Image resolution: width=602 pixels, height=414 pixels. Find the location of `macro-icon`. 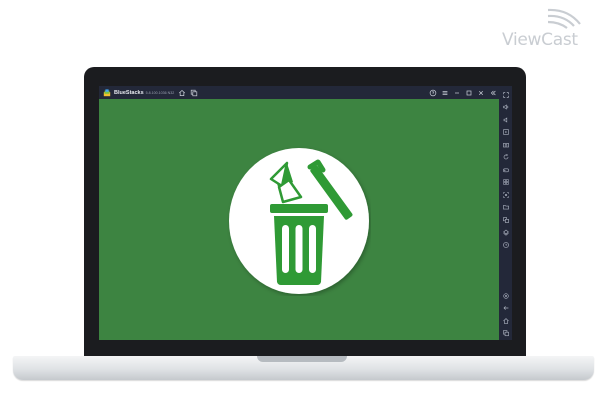

macro-icon is located at coordinates (506, 182).